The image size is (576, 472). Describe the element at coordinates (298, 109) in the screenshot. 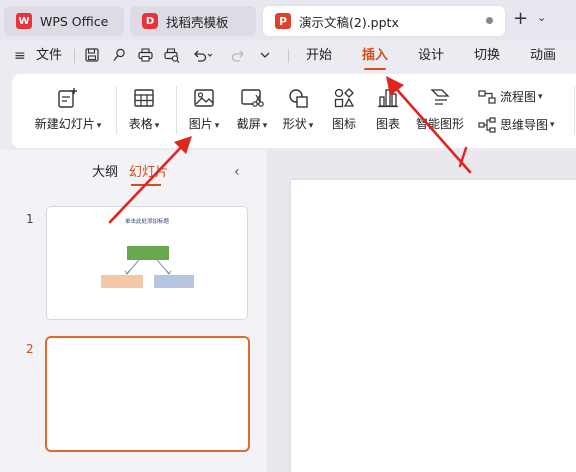

I see `shape-button: 形状 ▾` at that location.